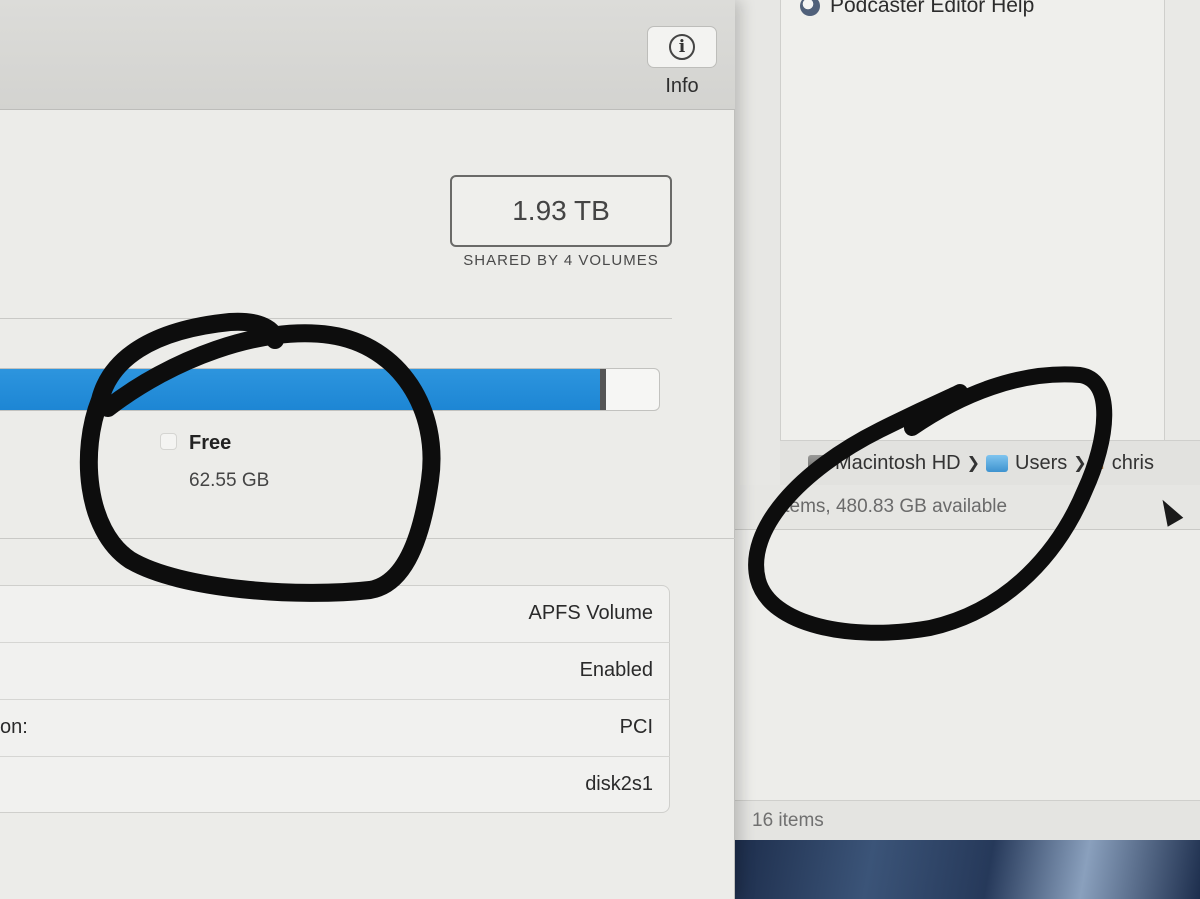  What do you see at coordinates (967, 820) in the screenshot?
I see `items-count-bar: 16 items` at bounding box center [967, 820].